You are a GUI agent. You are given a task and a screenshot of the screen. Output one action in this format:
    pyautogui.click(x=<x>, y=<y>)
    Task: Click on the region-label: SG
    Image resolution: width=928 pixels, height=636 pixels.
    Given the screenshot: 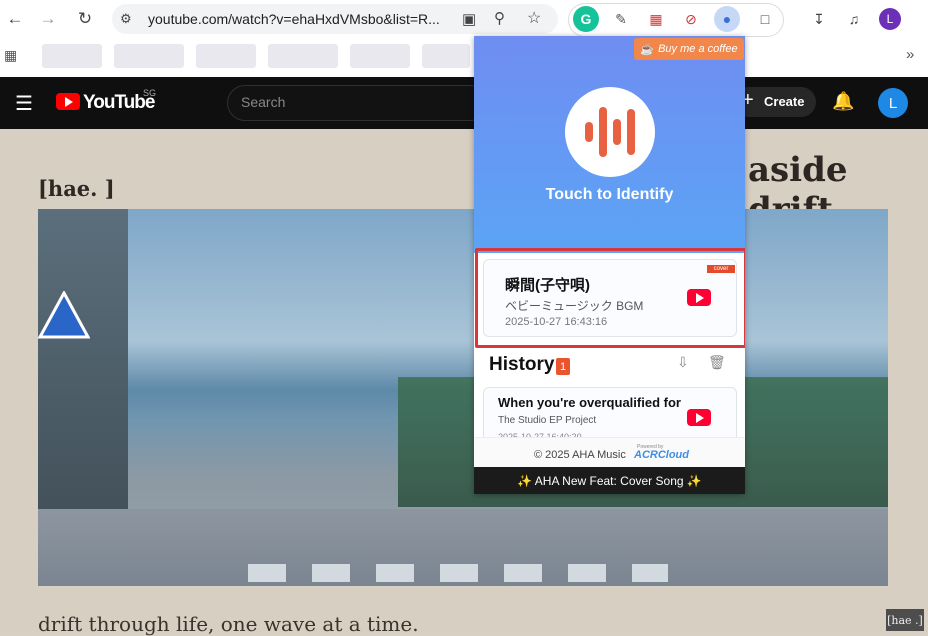 What is the action you would take?
    pyautogui.click(x=150, y=93)
    